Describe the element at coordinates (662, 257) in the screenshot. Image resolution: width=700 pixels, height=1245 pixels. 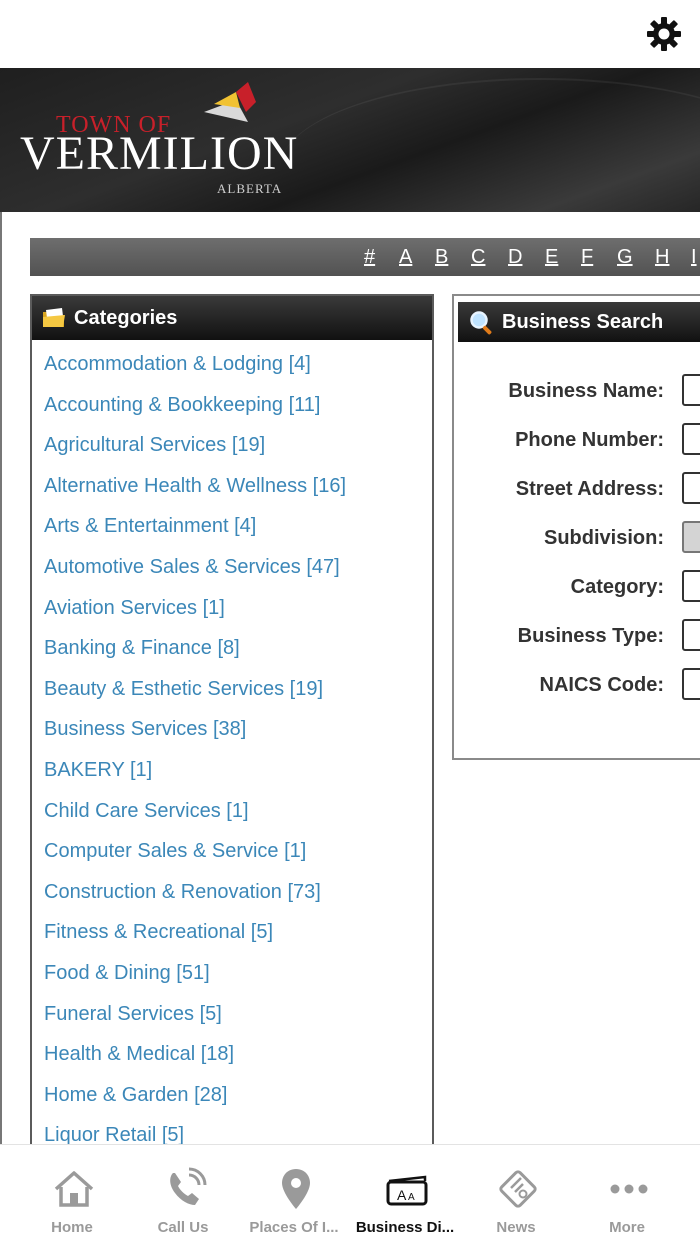
I see `alpha-link-h: H` at that location.